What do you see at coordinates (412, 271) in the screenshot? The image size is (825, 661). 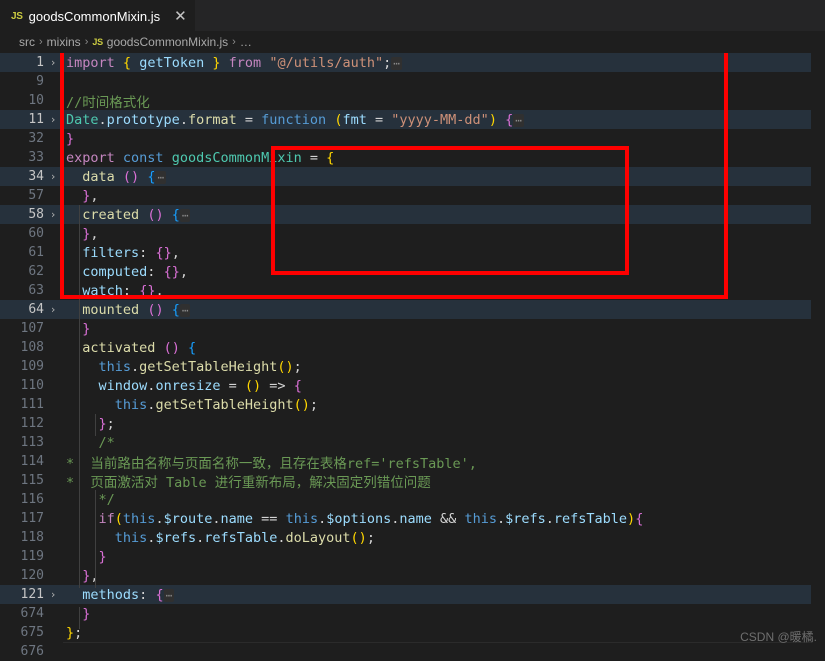 I see `code-line: 62 computed: {},` at bounding box center [412, 271].